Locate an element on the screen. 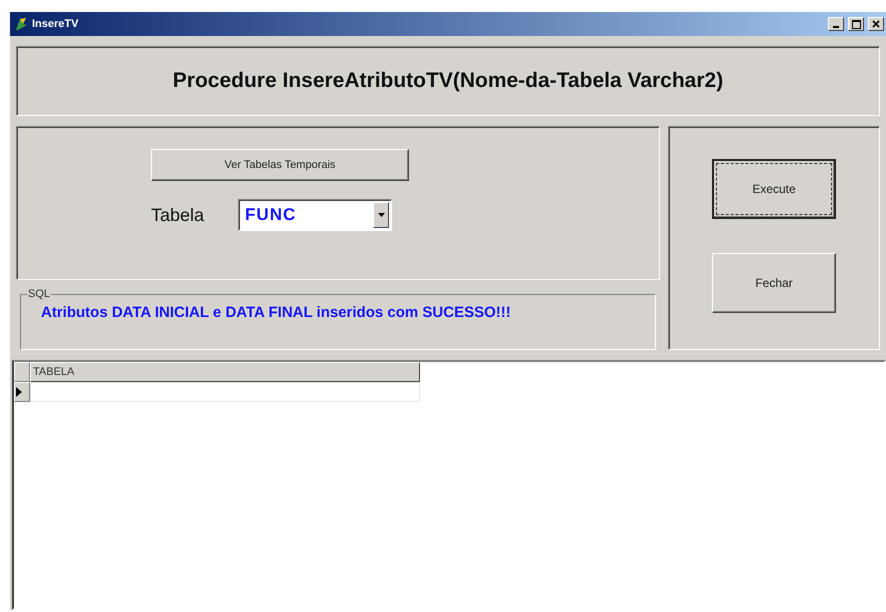 This screenshot has height=612, width=886. column-header: TABELA is located at coordinates (225, 372).